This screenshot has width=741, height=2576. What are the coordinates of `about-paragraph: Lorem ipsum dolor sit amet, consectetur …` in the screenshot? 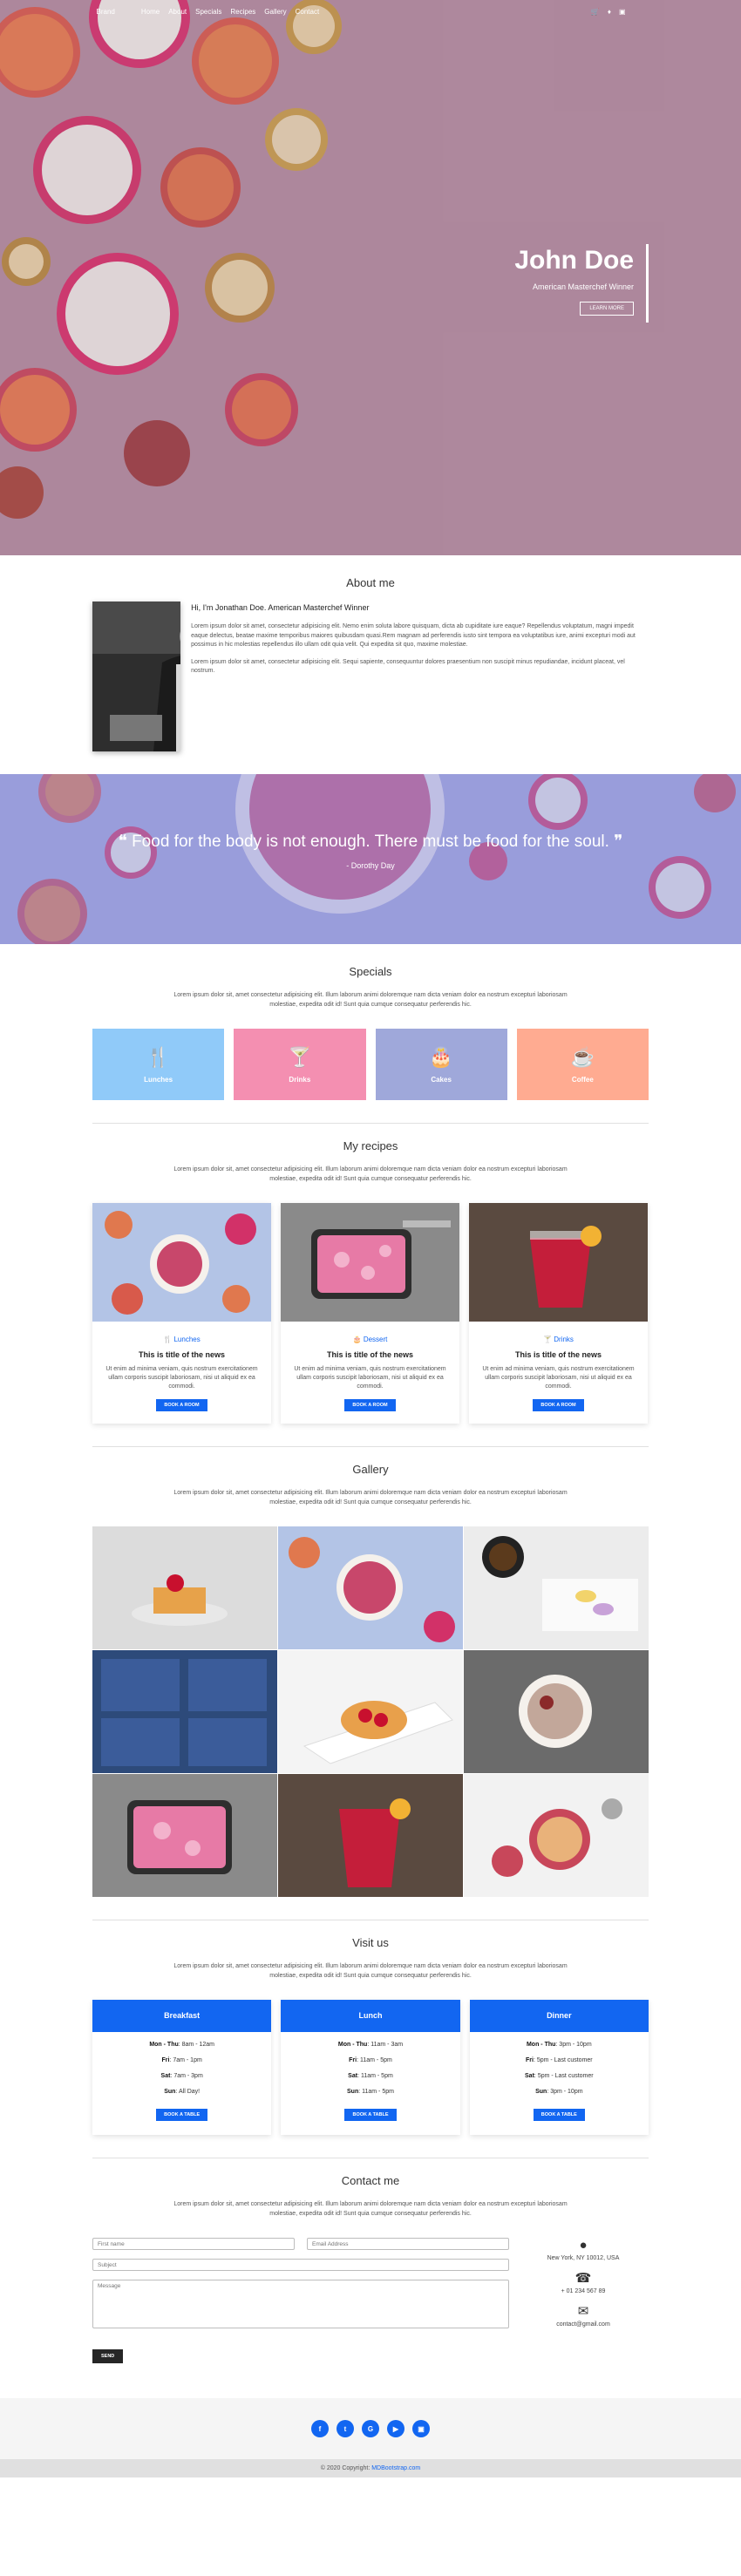 It's located at (413, 635).